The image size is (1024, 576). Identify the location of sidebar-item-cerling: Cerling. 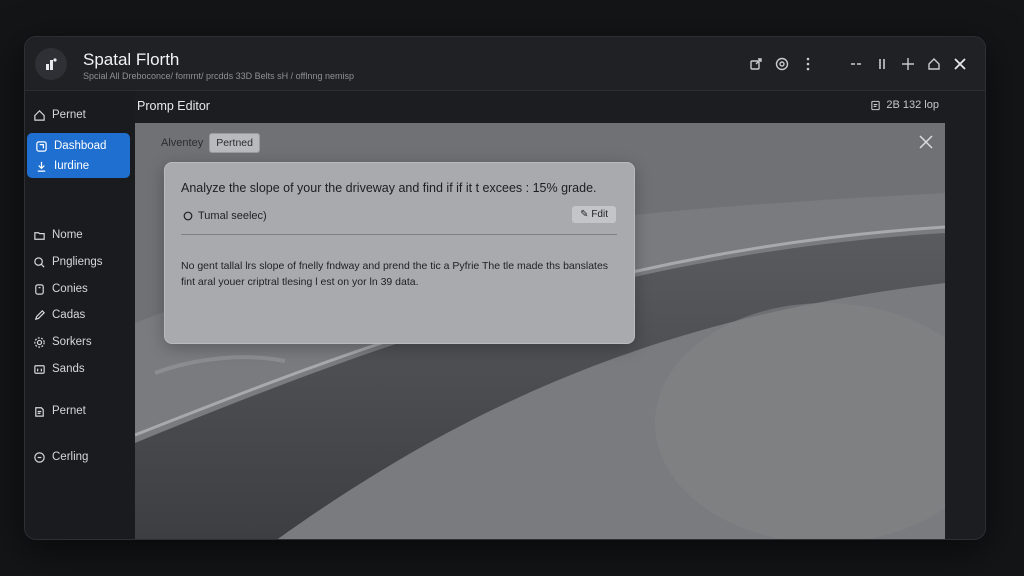
(60, 457).